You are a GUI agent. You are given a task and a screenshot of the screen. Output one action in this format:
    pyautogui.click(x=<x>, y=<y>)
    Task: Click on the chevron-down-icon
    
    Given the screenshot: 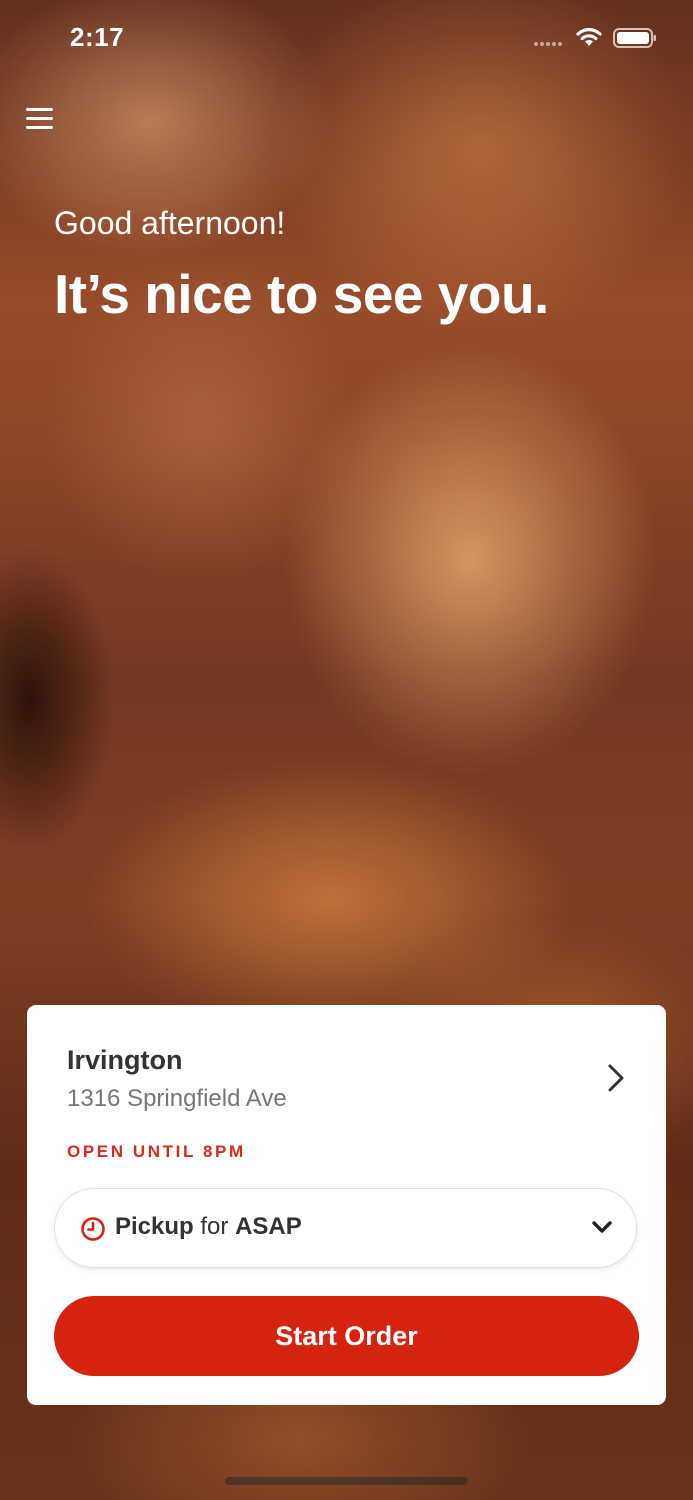 What is the action you would take?
    pyautogui.click(x=602, y=1228)
    